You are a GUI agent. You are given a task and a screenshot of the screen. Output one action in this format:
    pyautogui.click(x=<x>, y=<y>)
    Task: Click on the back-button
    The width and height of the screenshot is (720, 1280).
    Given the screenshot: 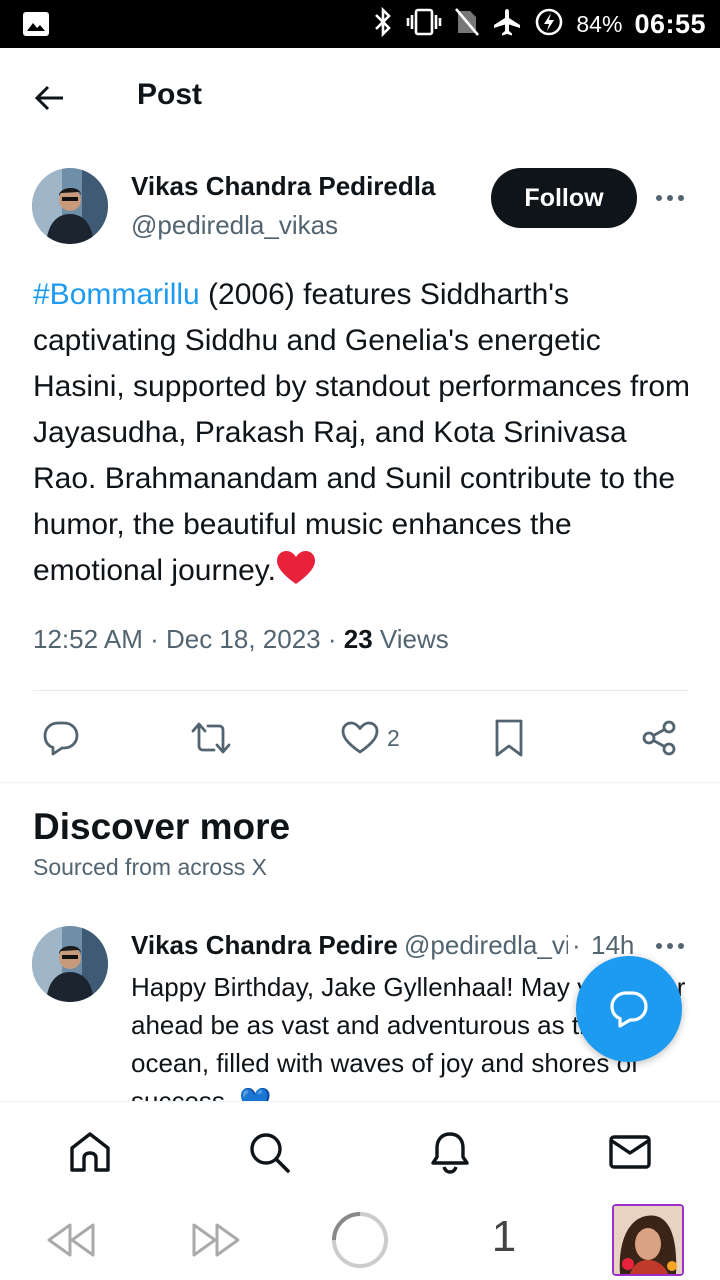 What is the action you would take?
    pyautogui.click(x=50, y=98)
    